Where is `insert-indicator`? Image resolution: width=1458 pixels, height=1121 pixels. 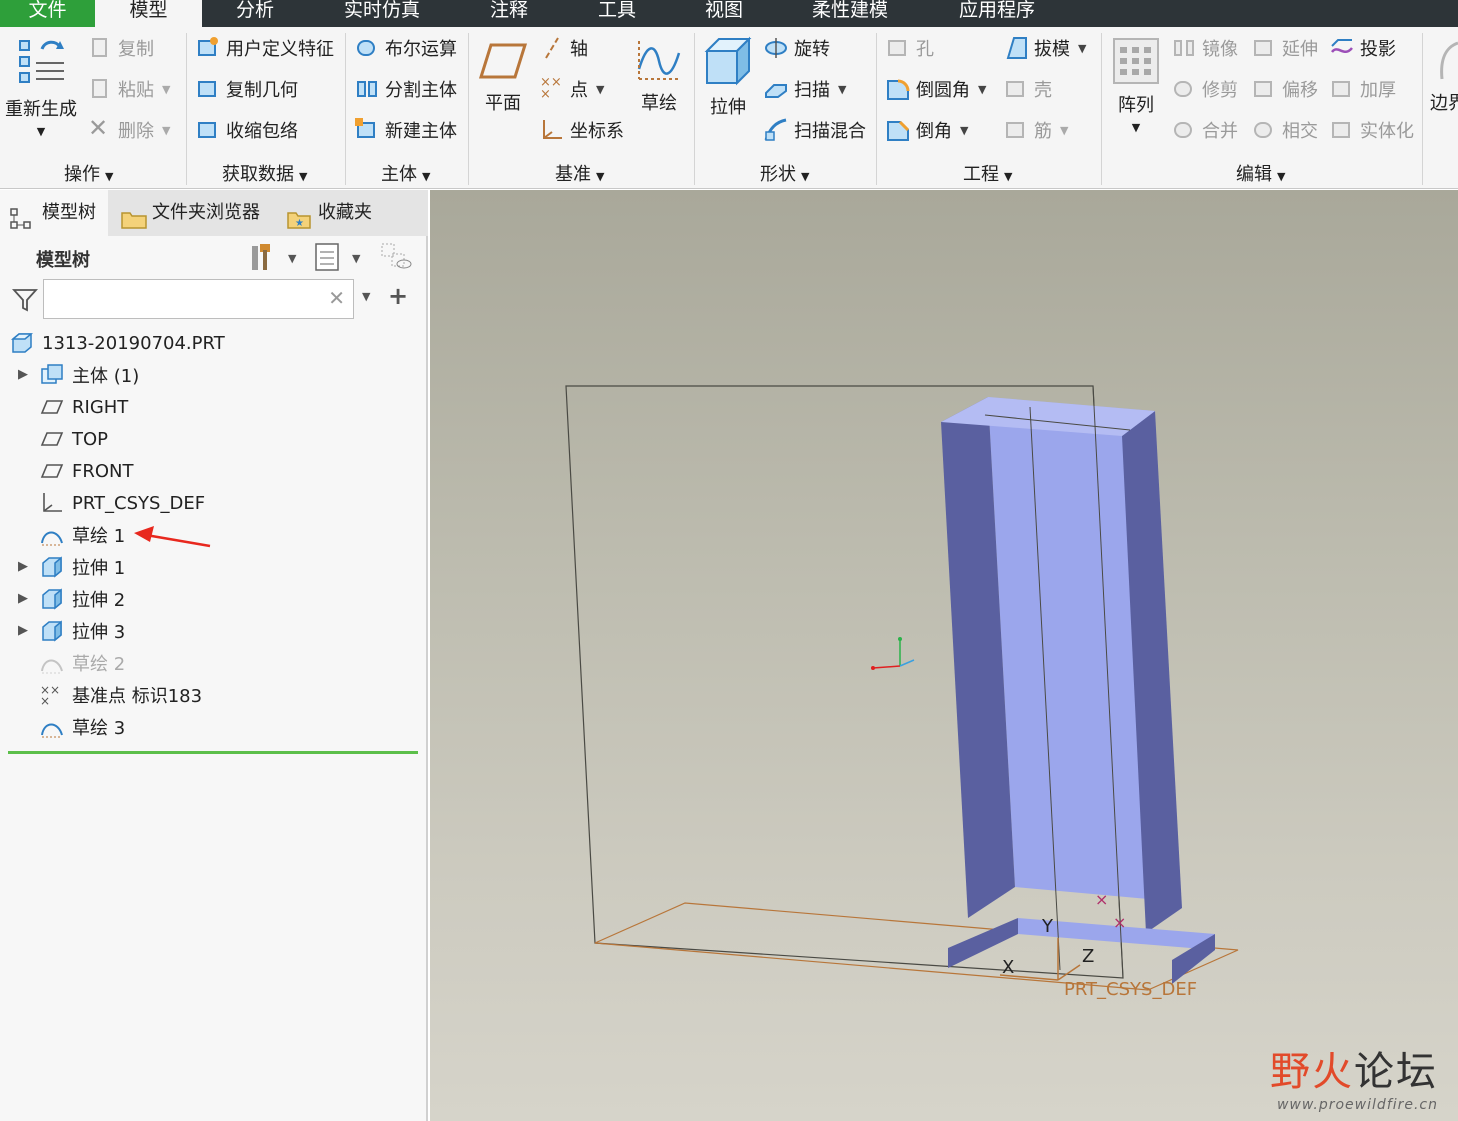
insert-indicator is located at coordinates (213, 752).